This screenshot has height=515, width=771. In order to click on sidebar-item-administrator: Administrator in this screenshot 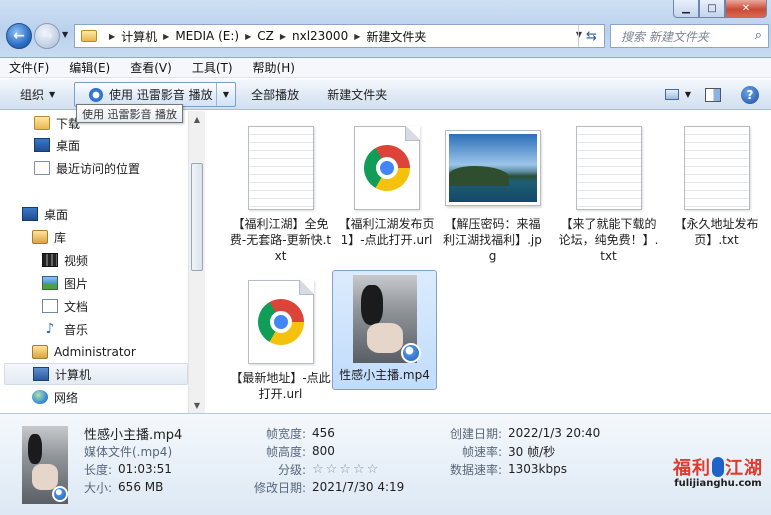, I will do `click(118, 352)`.